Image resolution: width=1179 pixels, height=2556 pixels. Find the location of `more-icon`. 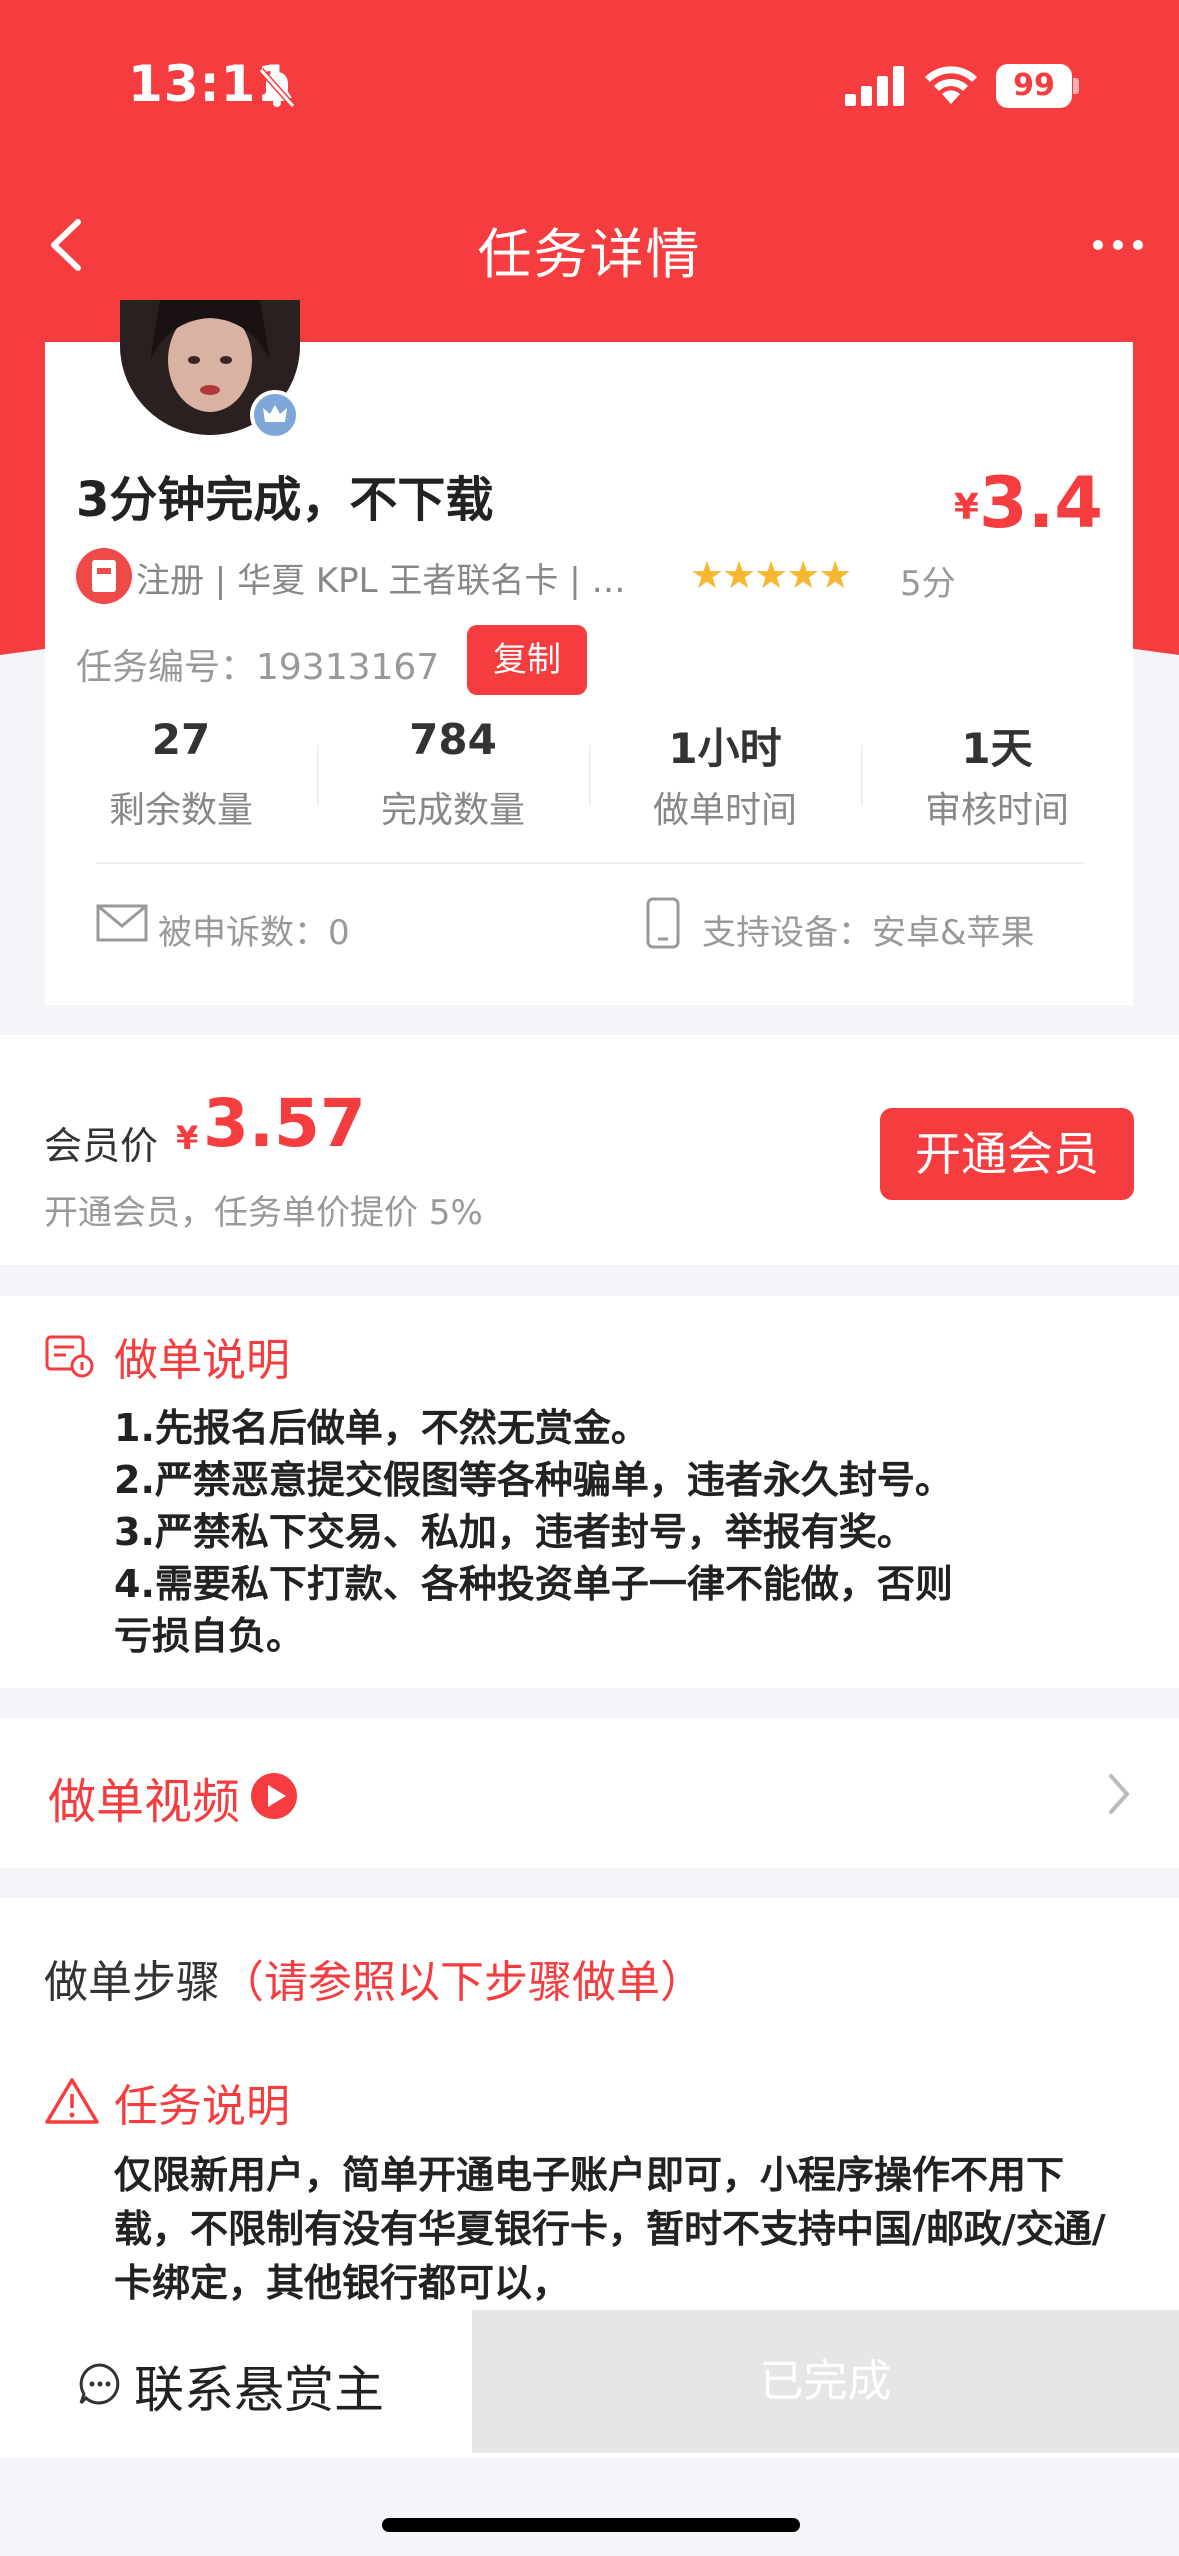

more-icon is located at coordinates (1118, 245).